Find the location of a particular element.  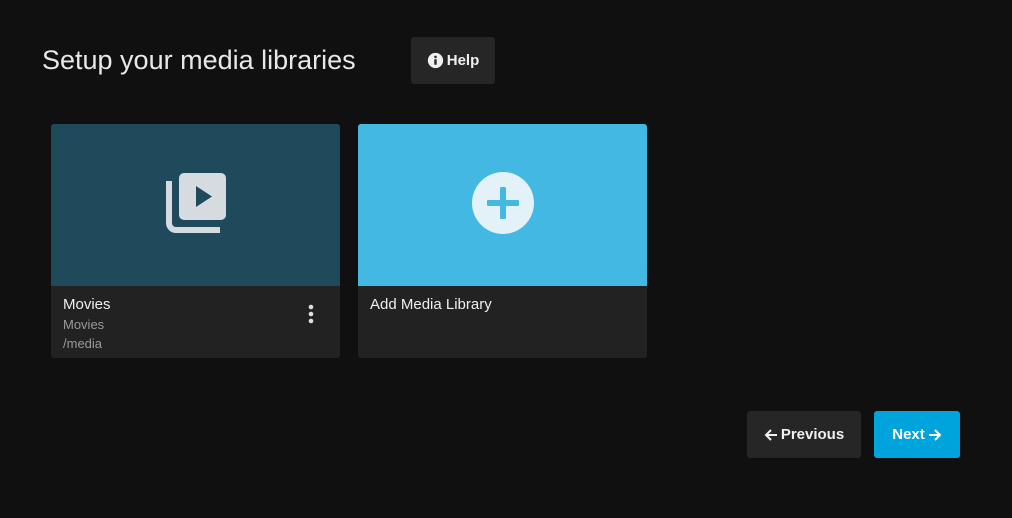

library-title: Movies is located at coordinates (87, 304).